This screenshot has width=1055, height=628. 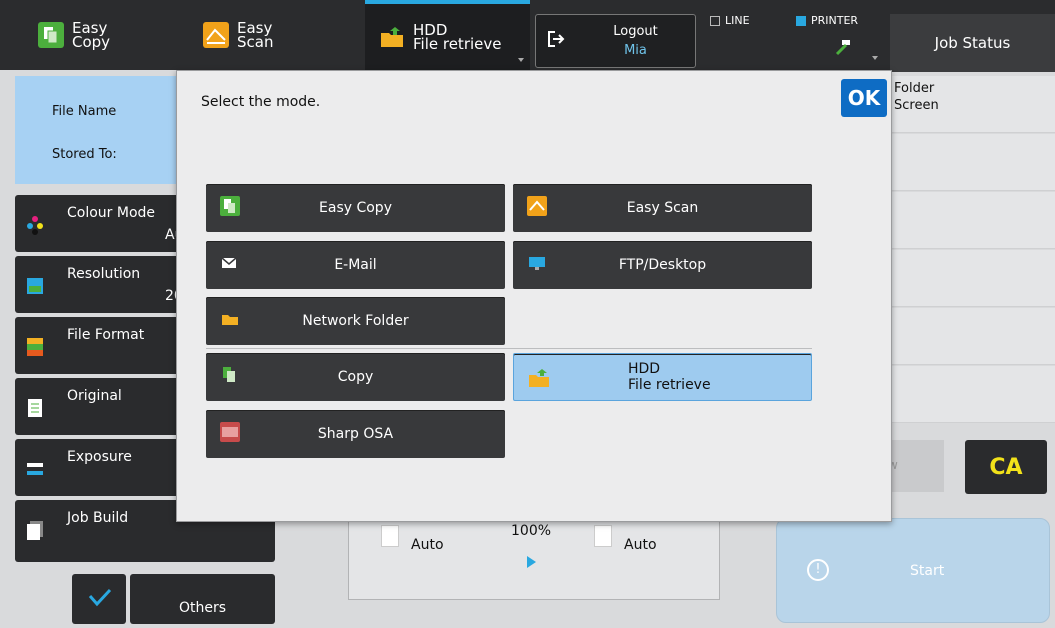 I want to click on others-button: Others, so click(x=202, y=599).